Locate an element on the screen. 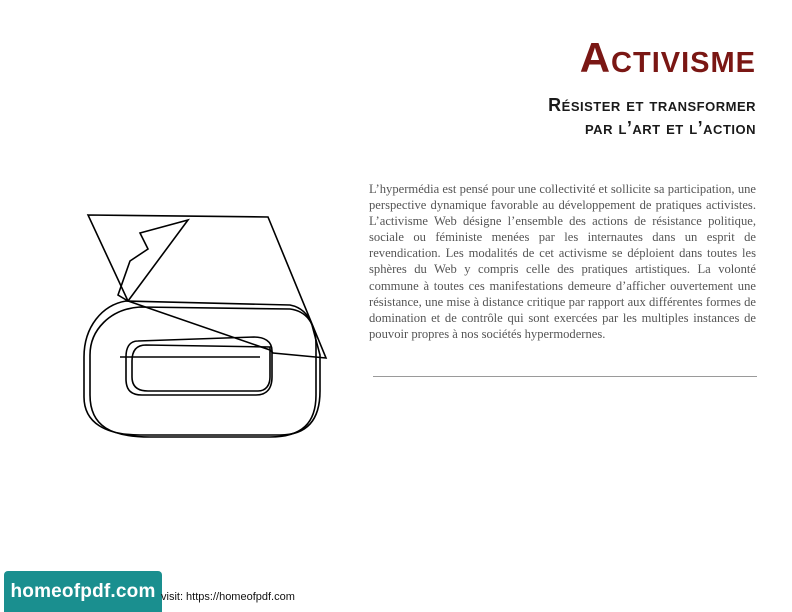 The height and width of the screenshot is (612, 792). subtitle-line-2: par l’art et l’action is located at coordinates (670, 128).